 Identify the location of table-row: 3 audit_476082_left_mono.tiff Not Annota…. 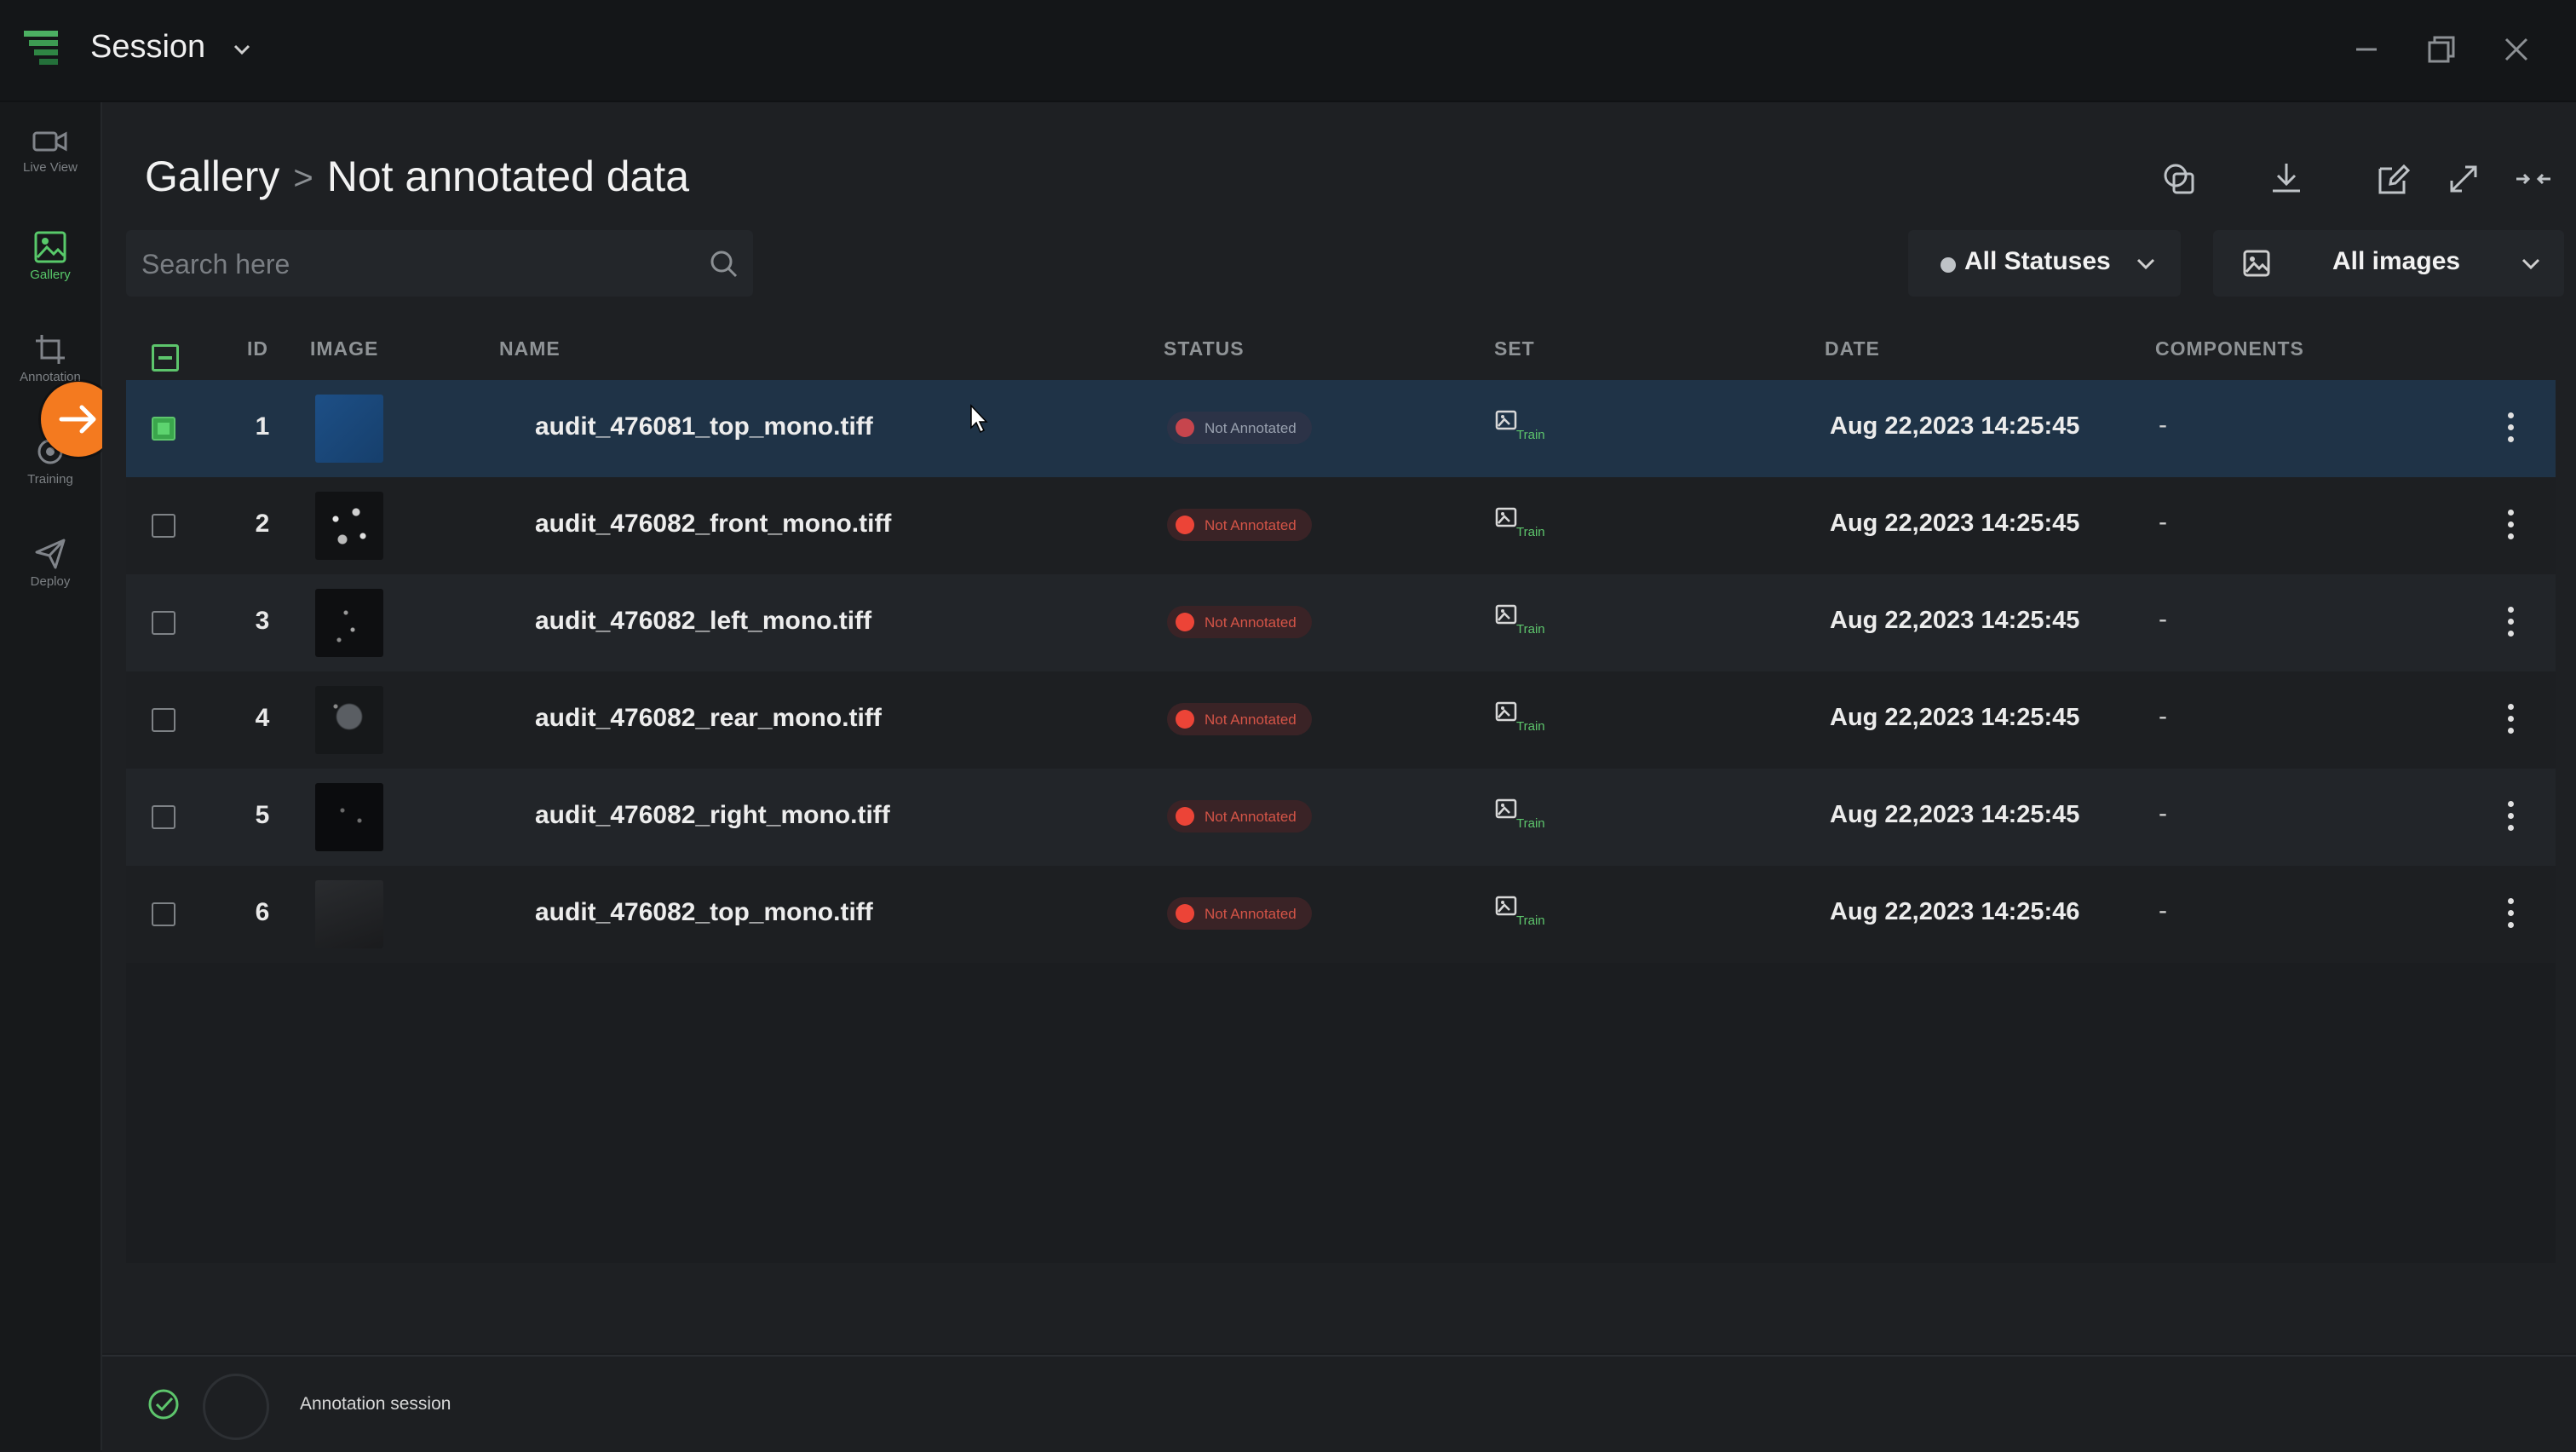
(1341, 622).